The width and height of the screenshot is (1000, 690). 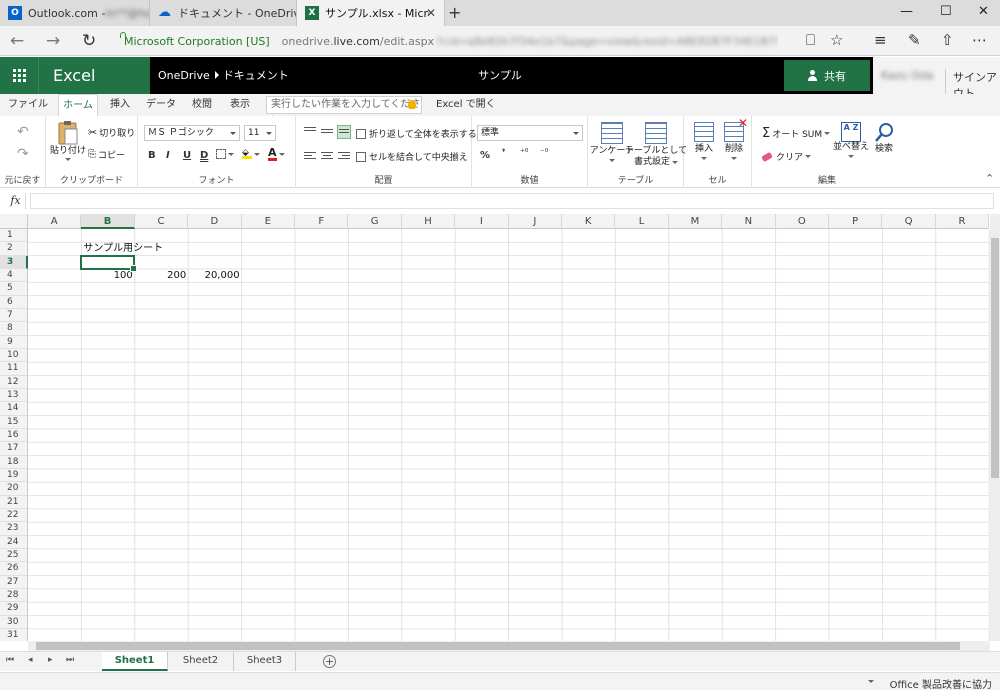 I want to click on column-header-f: F, so click(x=322, y=221).